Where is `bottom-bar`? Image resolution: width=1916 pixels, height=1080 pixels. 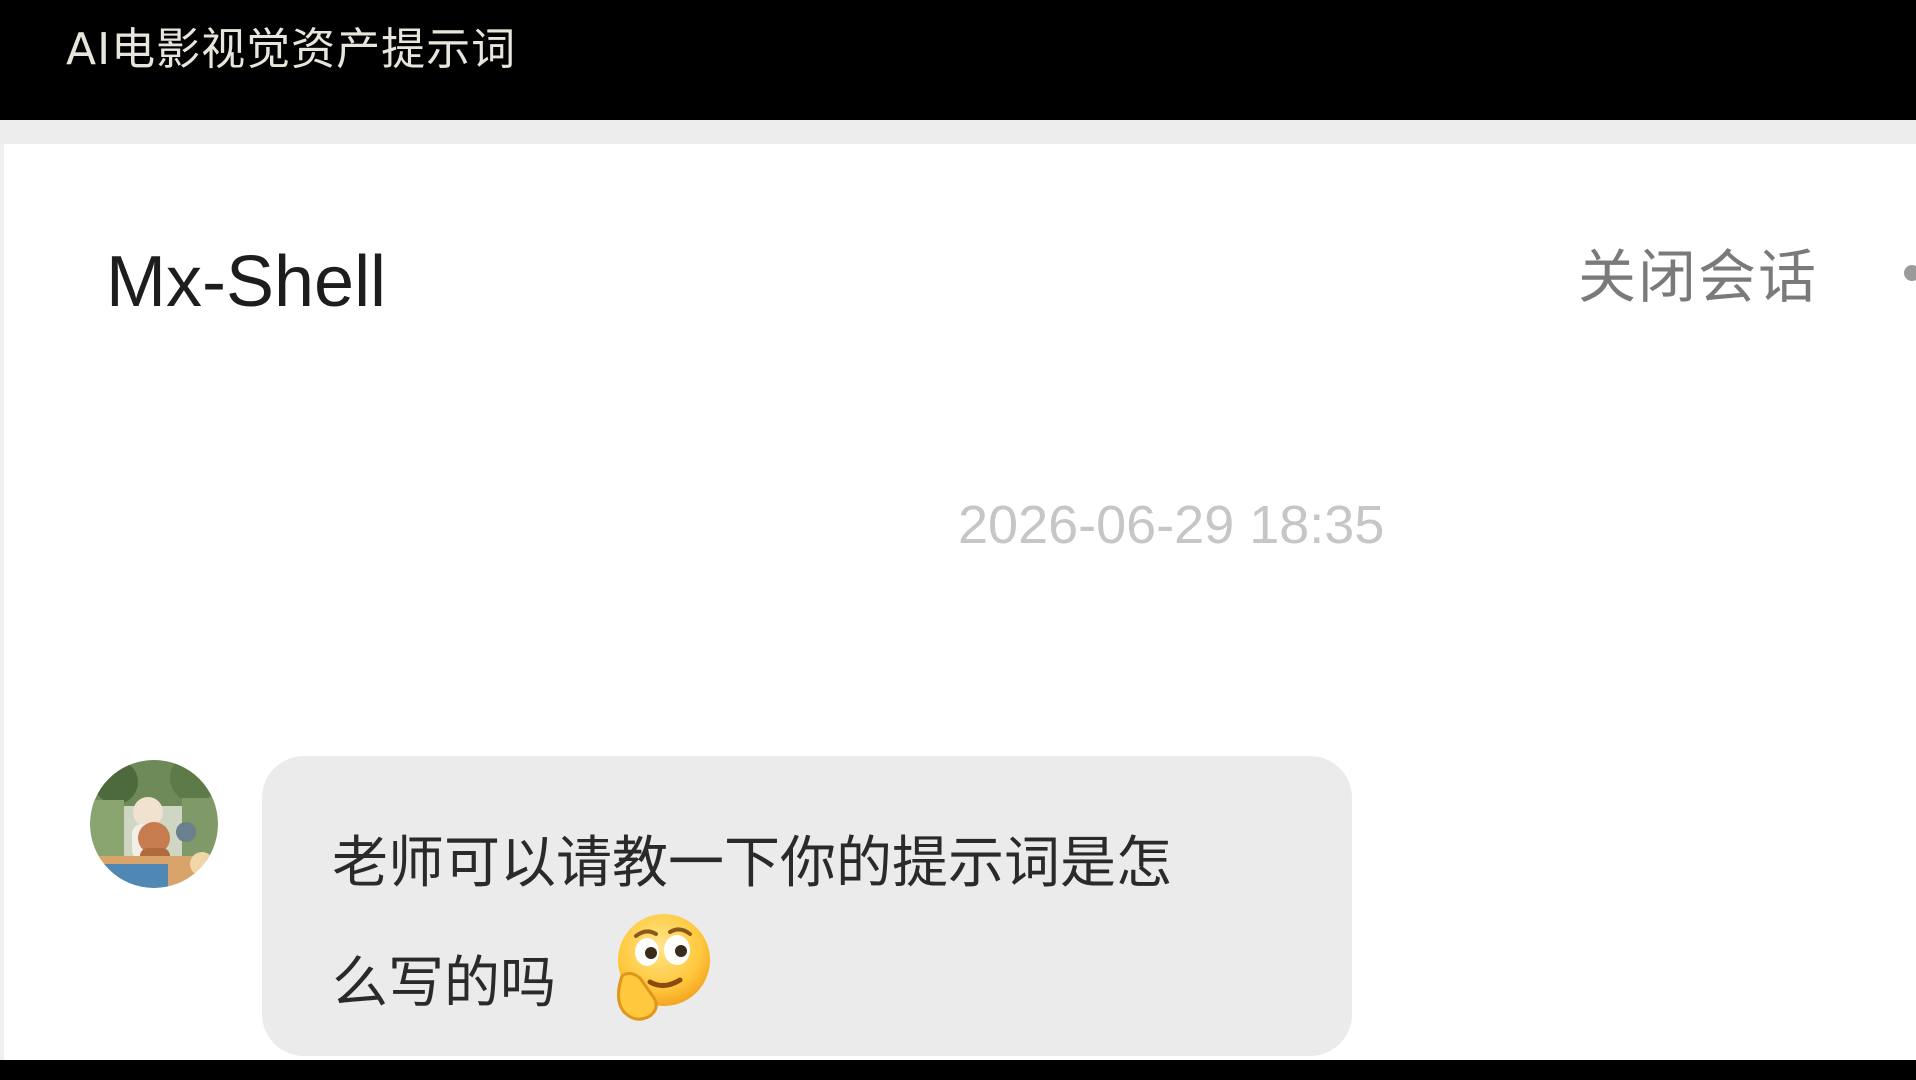
bottom-bar is located at coordinates (958, 1070).